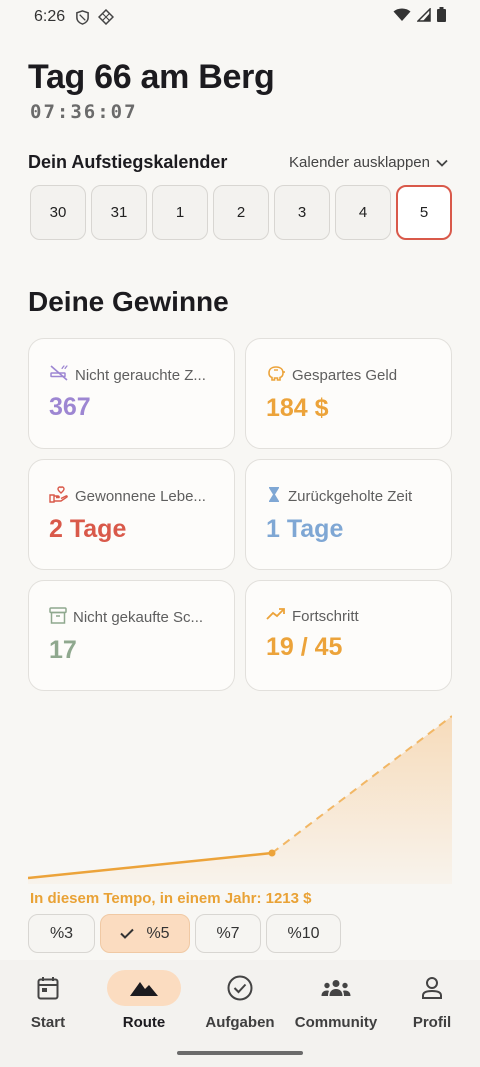 The height and width of the screenshot is (1067, 480). I want to click on calendar-day-selected: 5, so click(424, 212).